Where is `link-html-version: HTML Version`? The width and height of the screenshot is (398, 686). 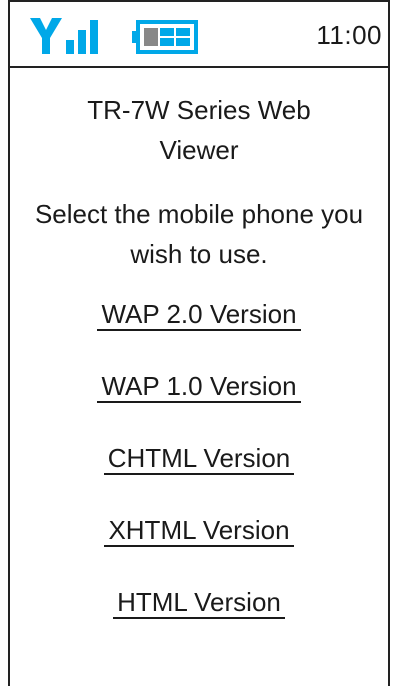 link-html-version: HTML Version is located at coordinates (199, 620).